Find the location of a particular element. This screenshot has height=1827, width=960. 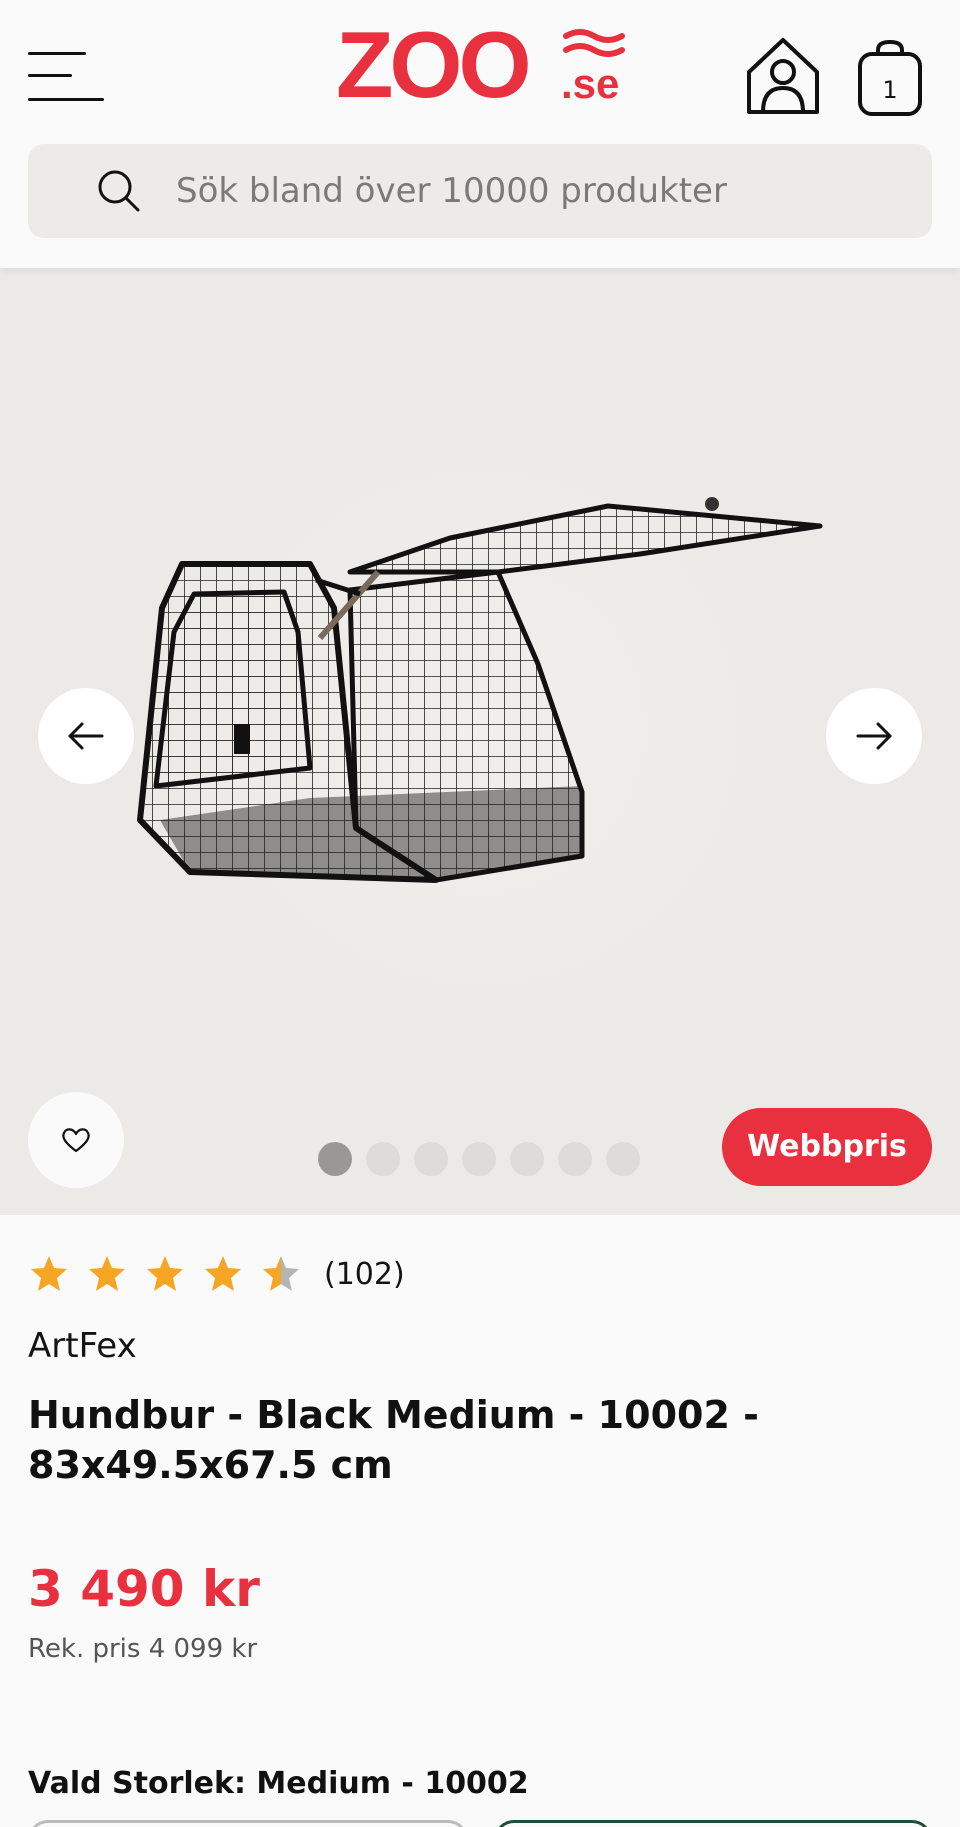

account-button is located at coordinates (783, 76).